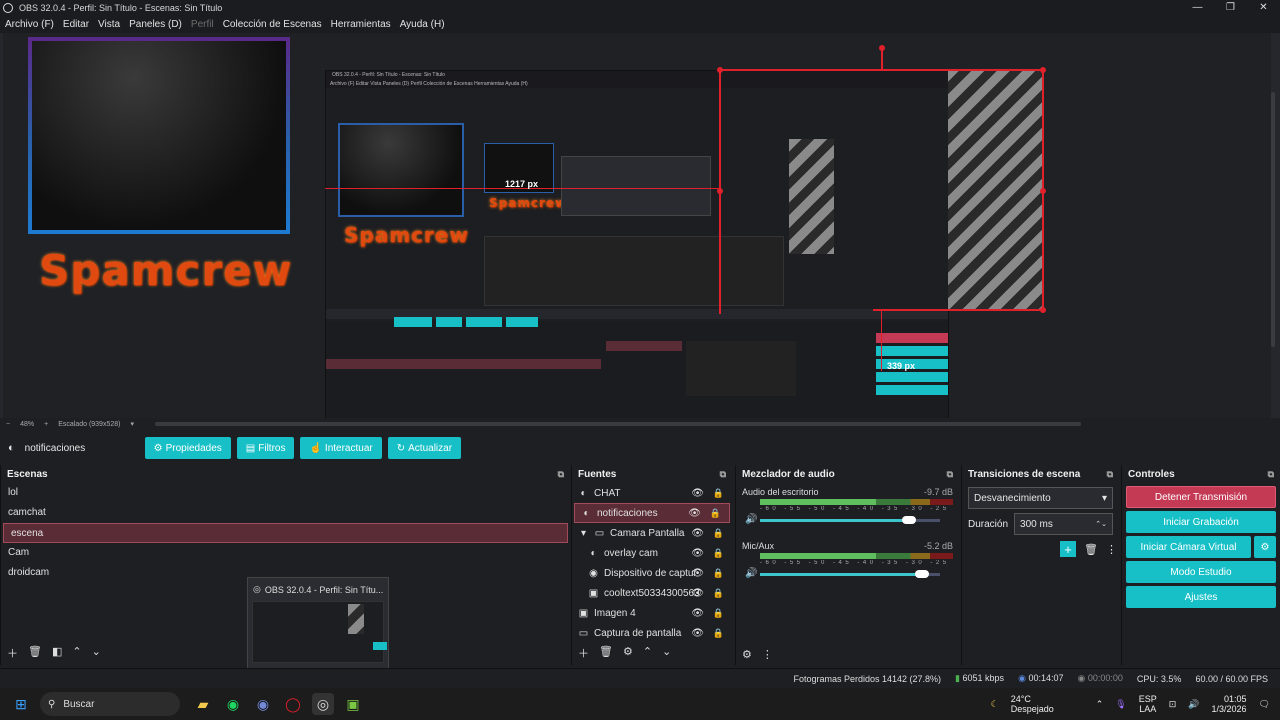  I want to click on add-transition-icon: +, so click(1068, 549).